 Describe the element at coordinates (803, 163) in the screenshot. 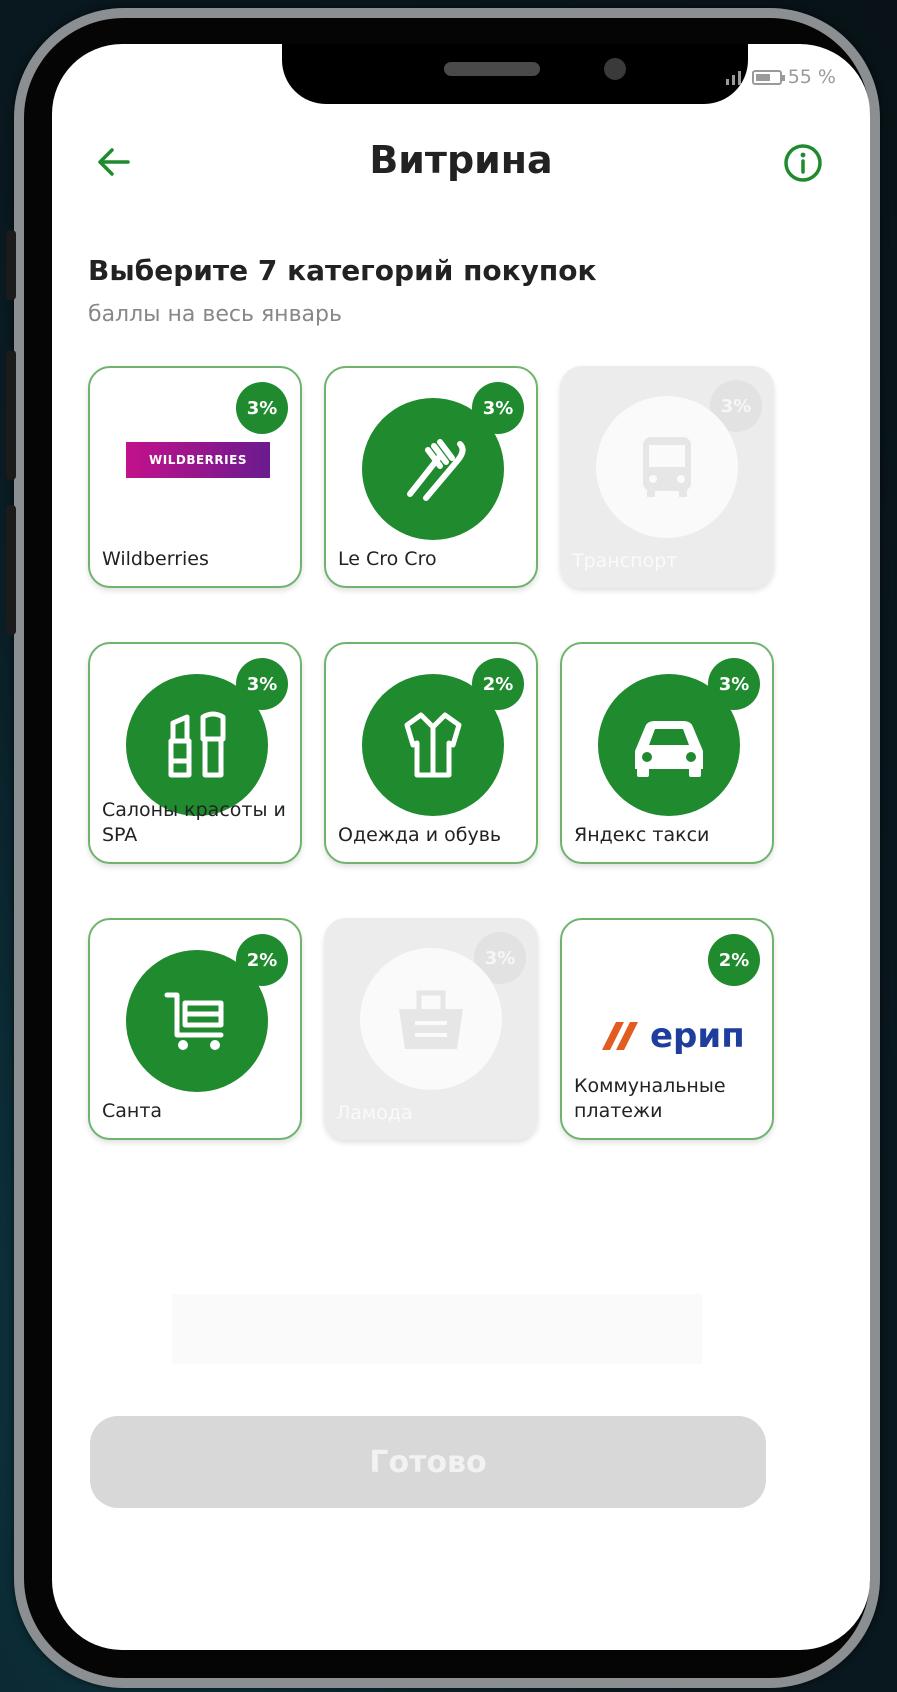

I see `info-icon` at that location.